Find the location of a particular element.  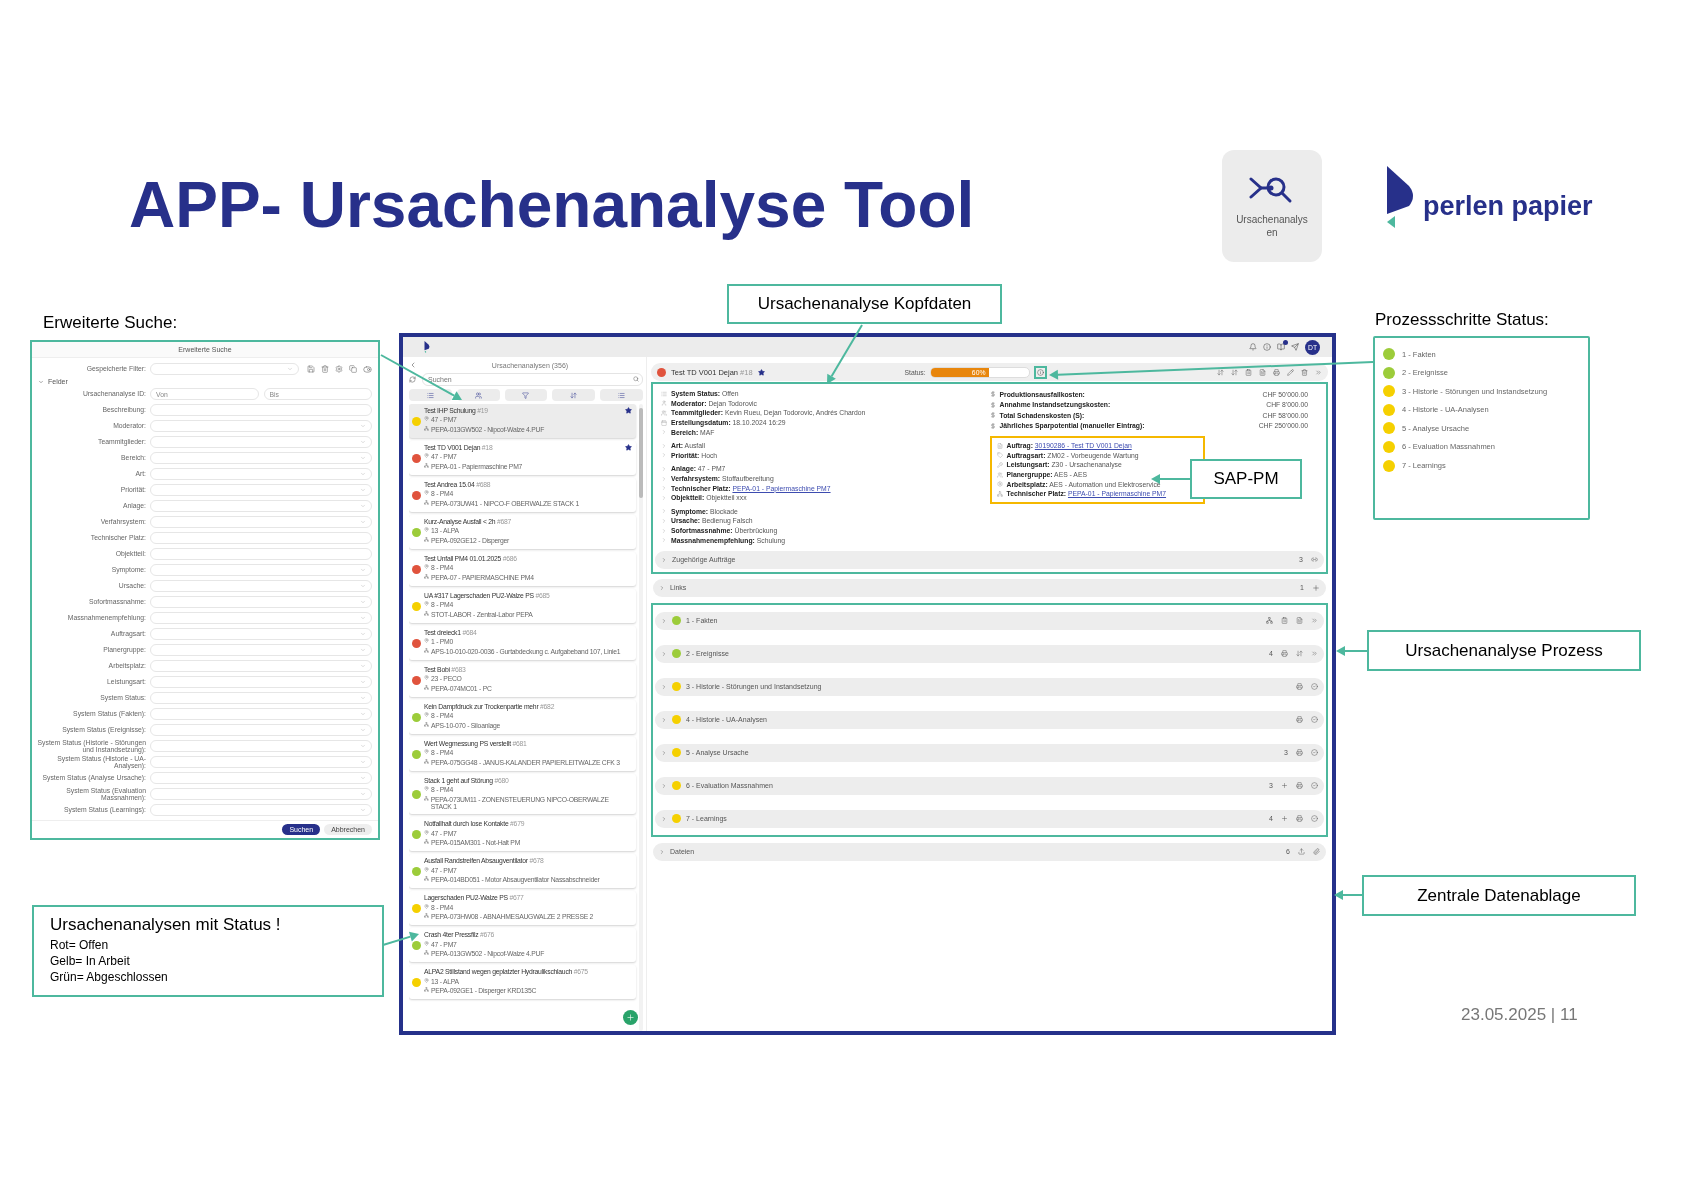

sort-button is located at coordinates (574, 395).